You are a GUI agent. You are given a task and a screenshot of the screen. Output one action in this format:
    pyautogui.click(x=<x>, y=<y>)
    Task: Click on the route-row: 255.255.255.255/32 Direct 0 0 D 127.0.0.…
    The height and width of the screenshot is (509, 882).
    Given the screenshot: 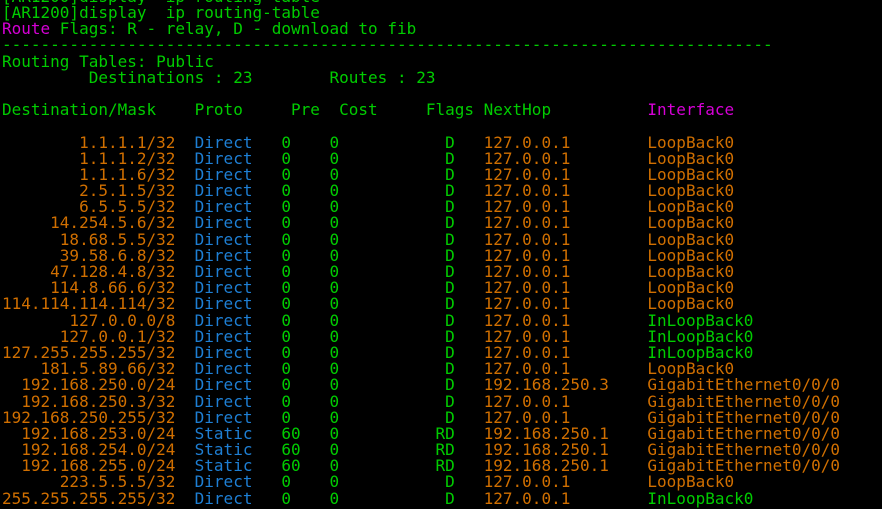 What is the action you would take?
    pyautogui.click(x=442, y=498)
    